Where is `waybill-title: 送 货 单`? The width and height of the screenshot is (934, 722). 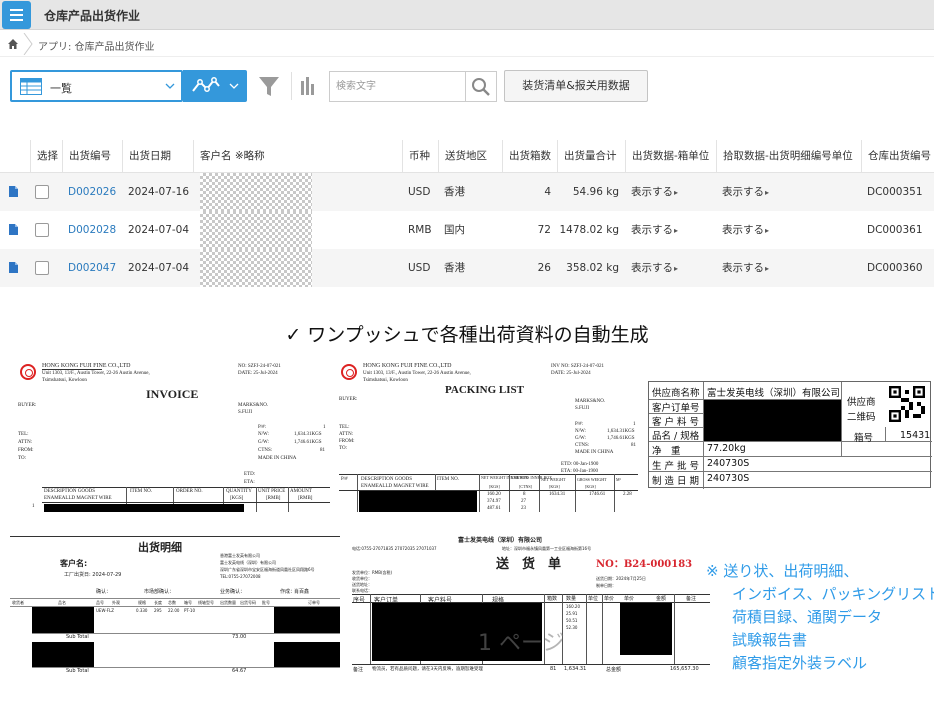 waybill-title: 送 货 单 is located at coordinates (529, 564).